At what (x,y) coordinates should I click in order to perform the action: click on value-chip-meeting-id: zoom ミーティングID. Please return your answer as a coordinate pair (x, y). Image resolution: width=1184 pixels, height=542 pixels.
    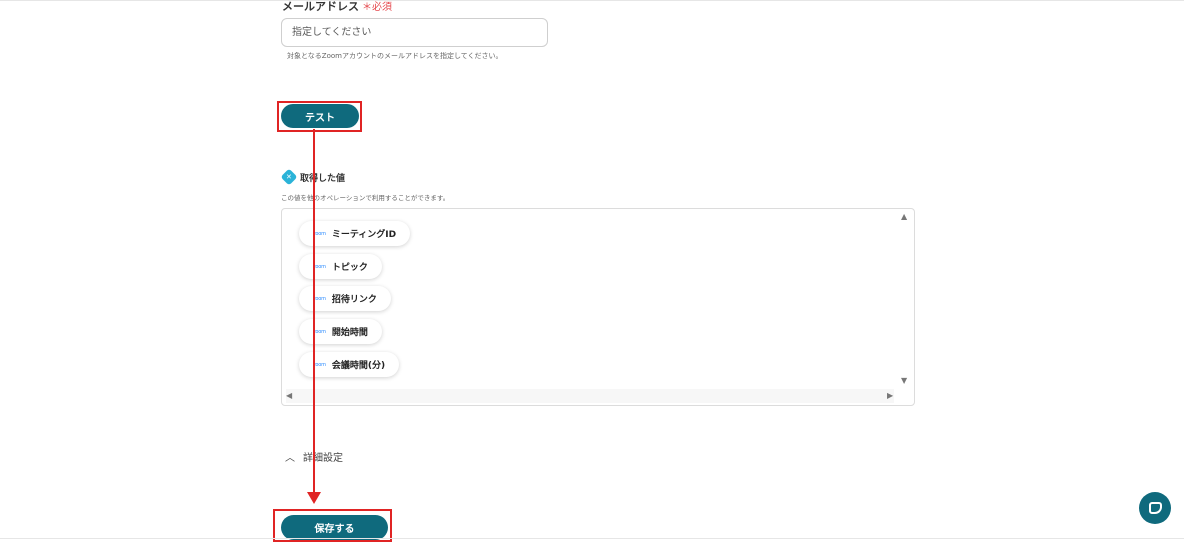
    Looking at the image, I should click on (355, 233).